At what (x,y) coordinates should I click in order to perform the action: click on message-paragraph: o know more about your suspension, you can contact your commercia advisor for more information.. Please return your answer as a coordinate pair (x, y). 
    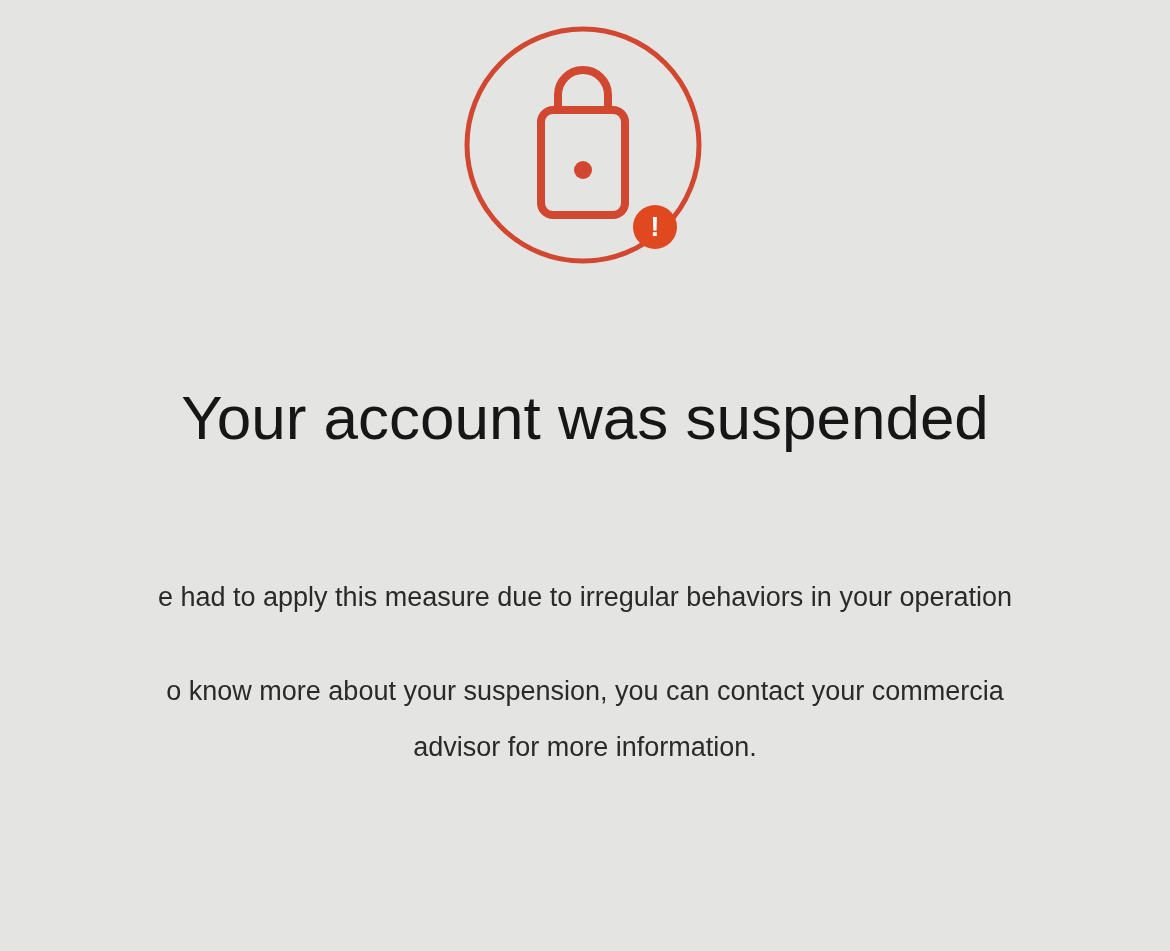
    Looking at the image, I should click on (585, 719).